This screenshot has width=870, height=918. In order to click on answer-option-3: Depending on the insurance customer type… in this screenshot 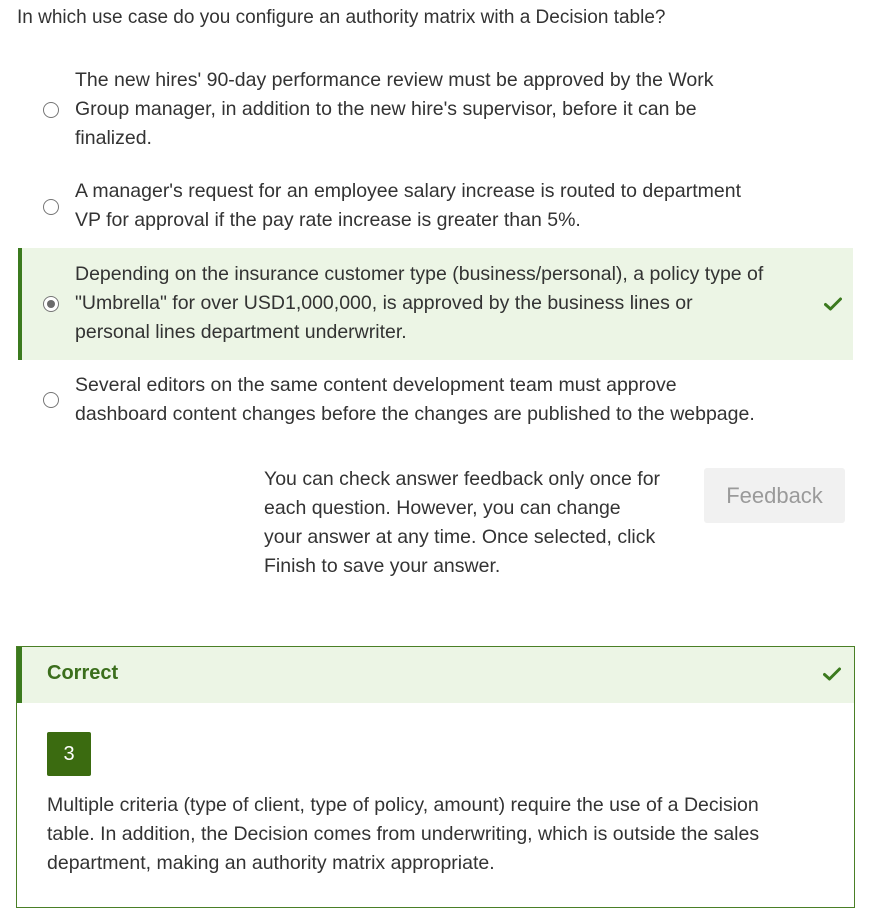, I will do `click(435, 304)`.